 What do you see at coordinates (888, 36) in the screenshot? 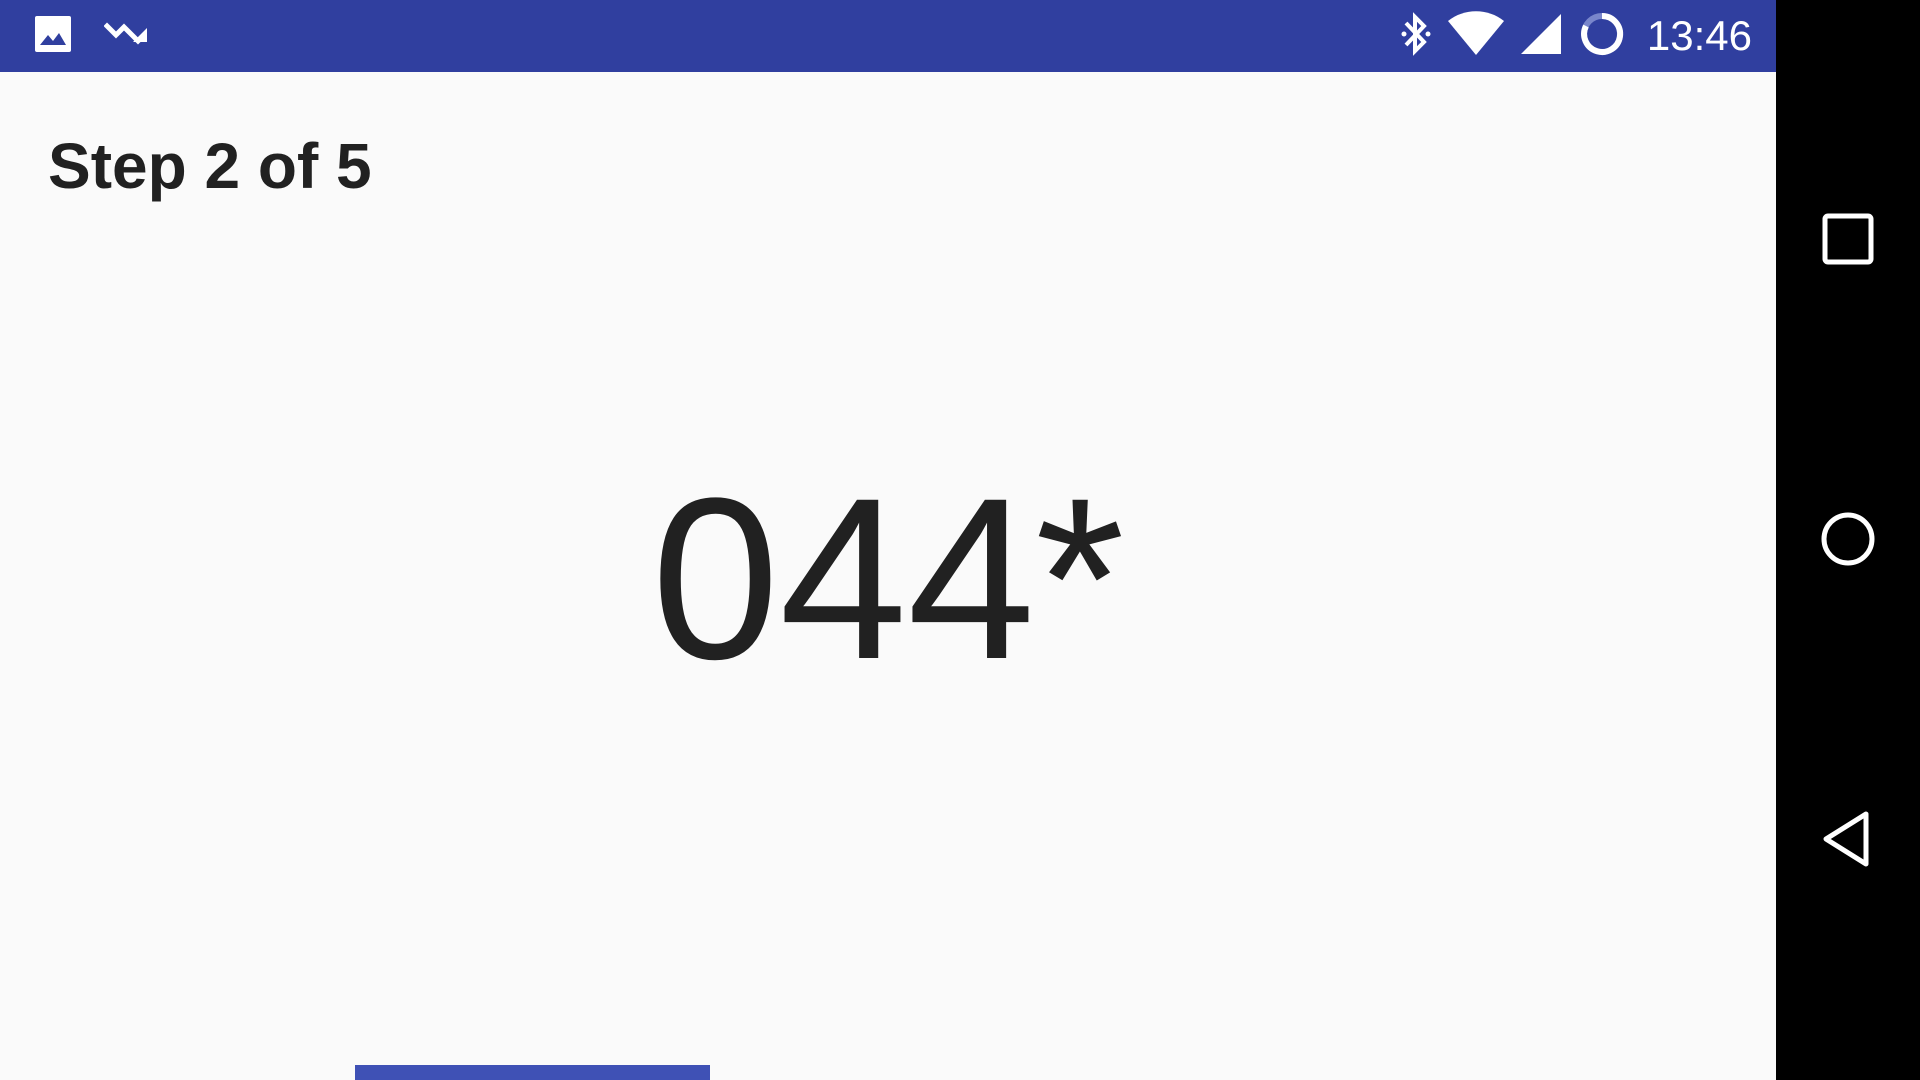
I see `status-bar: 13:46` at bounding box center [888, 36].